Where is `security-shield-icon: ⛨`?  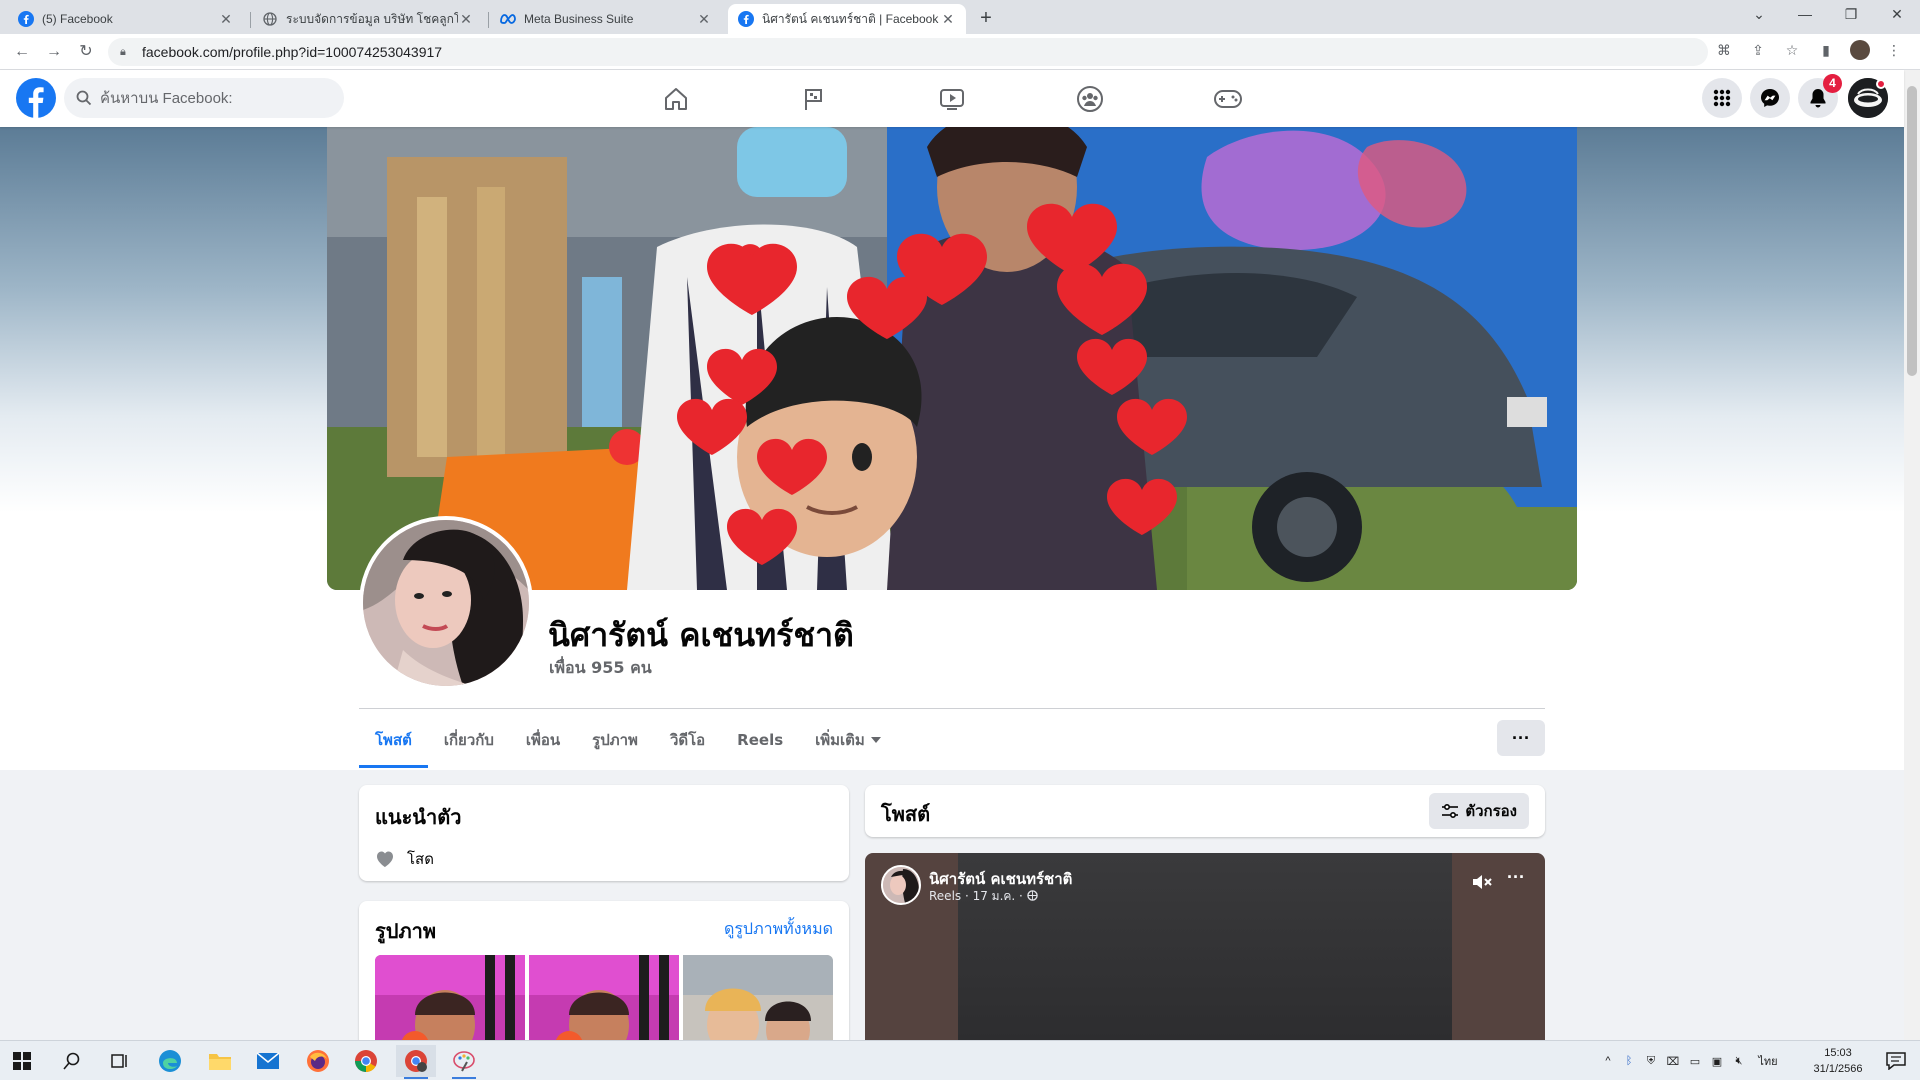 security-shield-icon: ⛨ is located at coordinates (1651, 1061).